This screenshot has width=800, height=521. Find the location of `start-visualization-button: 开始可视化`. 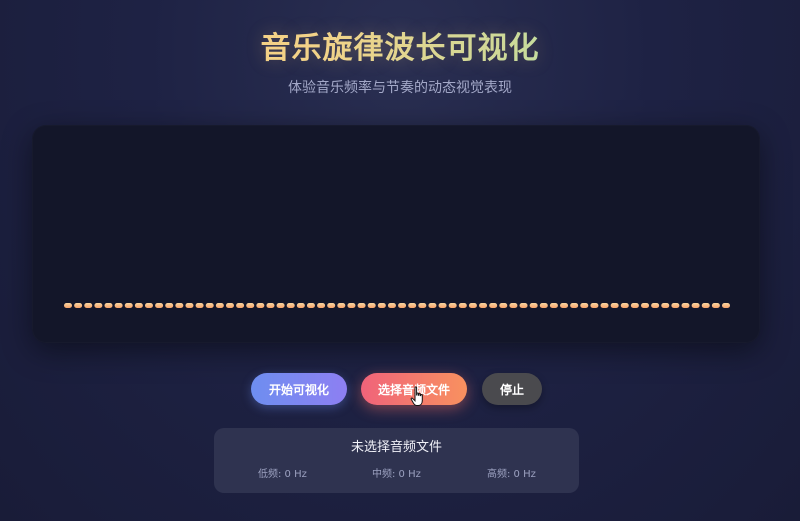

start-visualization-button: 开始可视化 is located at coordinates (299, 389).